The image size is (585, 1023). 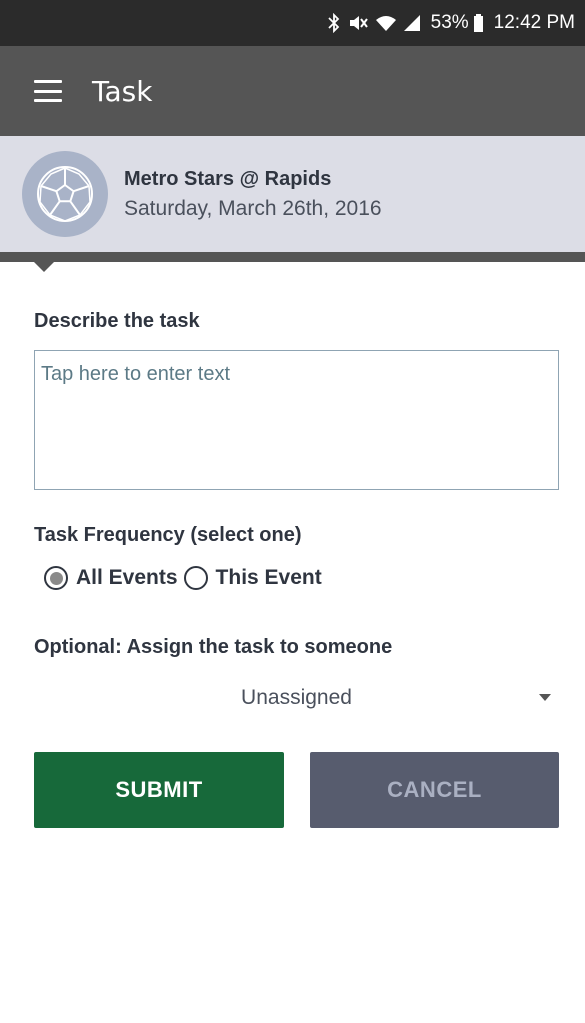 I want to click on battery-icon, so click(x=478, y=23).